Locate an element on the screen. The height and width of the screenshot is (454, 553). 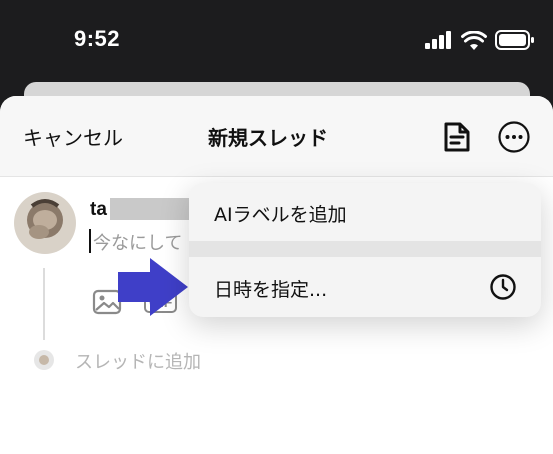
add-thread-avatar is located at coordinates (44, 360).